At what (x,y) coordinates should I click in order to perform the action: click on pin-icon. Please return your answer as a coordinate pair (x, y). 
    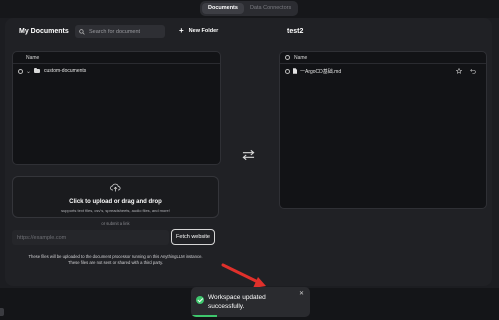
    Looking at the image, I should click on (459, 71).